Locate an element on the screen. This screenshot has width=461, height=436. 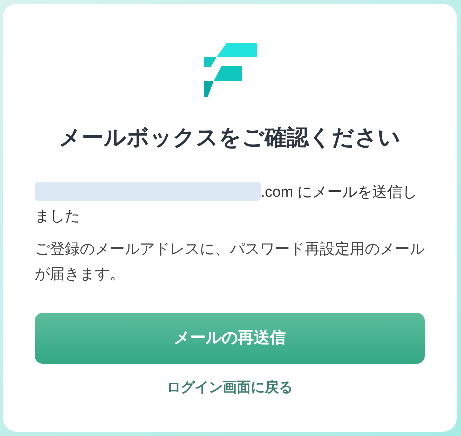
back-to-login-link: ログイン画面に戻る is located at coordinates (230, 388).